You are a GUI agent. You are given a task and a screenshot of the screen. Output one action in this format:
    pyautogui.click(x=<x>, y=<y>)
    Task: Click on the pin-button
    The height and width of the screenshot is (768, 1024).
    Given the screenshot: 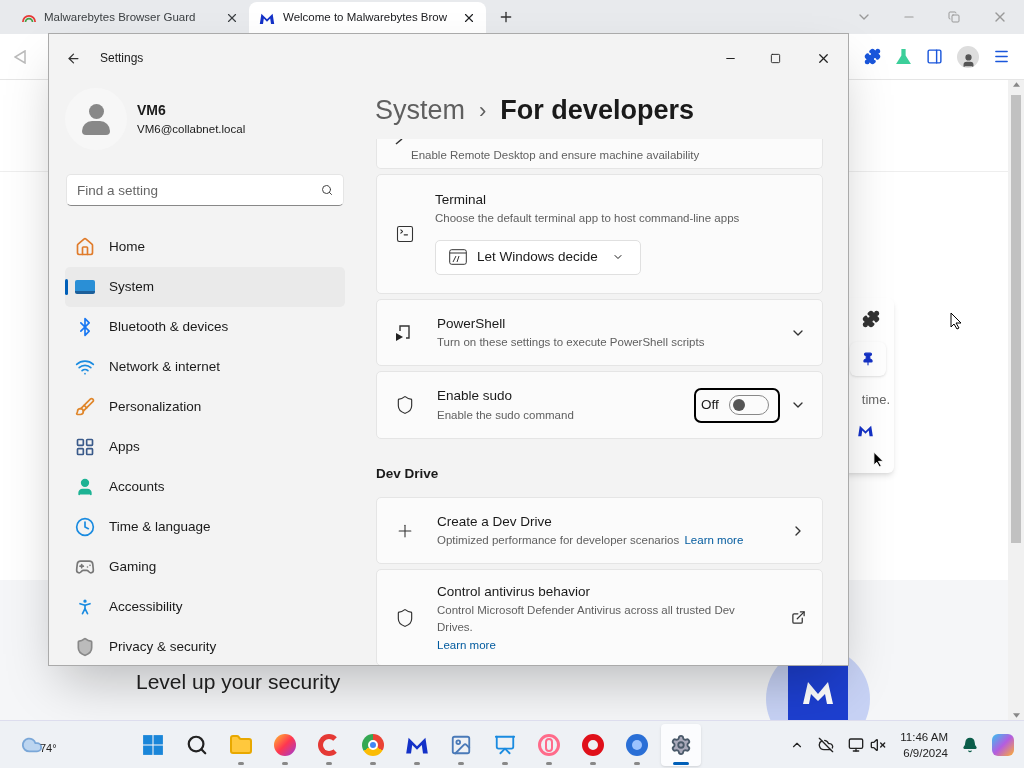 What is the action you would take?
    pyautogui.click(x=868, y=359)
    